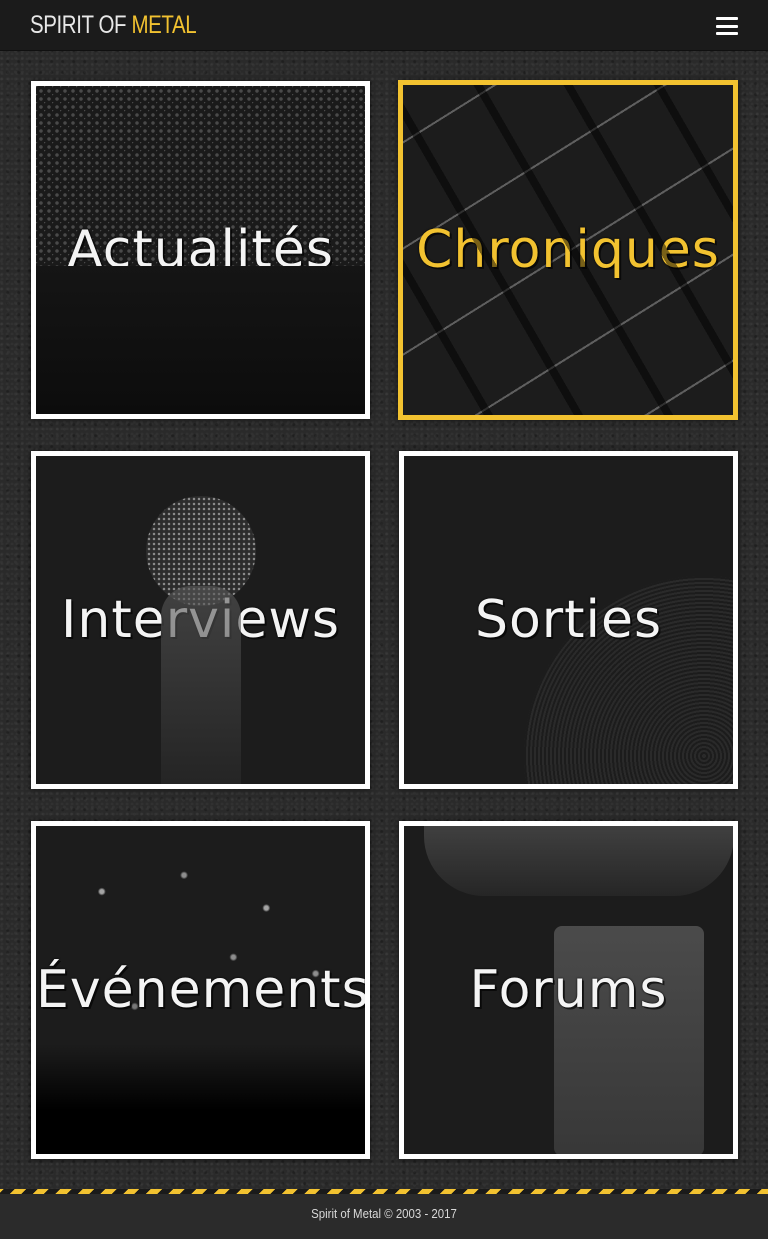 This screenshot has height=1239, width=768. I want to click on tile-chroniques: Chroniques, so click(568, 250).